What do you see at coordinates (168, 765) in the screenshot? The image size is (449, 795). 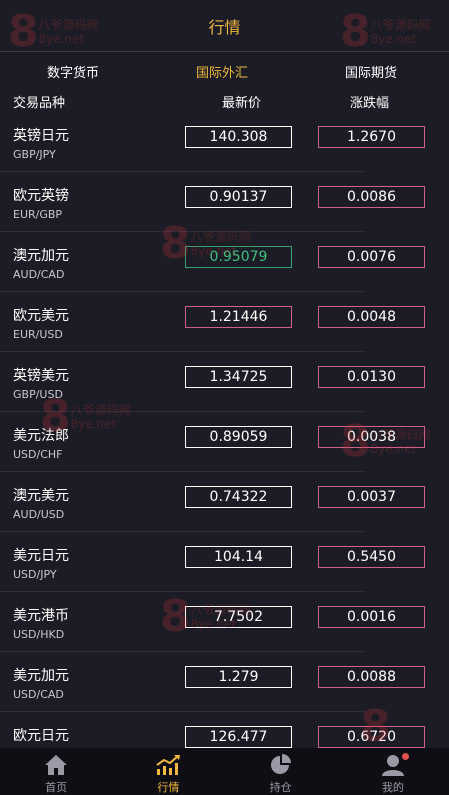 I see `chart-icon` at bounding box center [168, 765].